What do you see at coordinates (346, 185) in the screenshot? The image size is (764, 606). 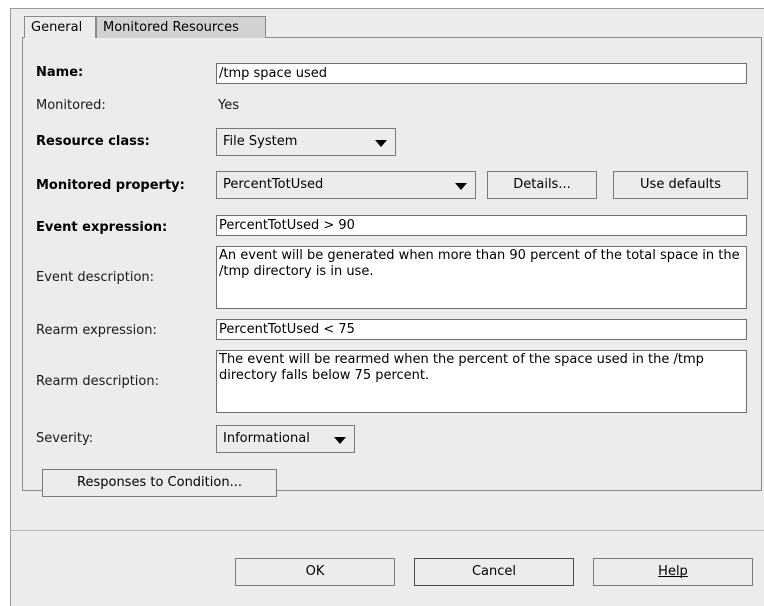 I see `monitored-property-select: PercentTotUsed` at bounding box center [346, 185].